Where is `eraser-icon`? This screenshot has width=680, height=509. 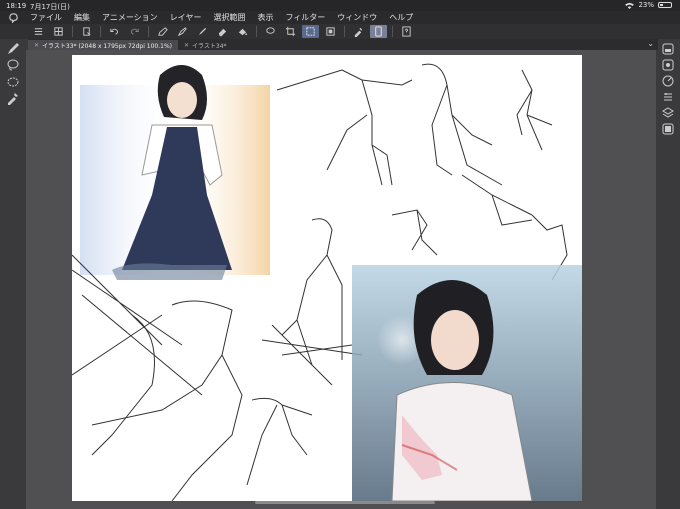 eraser-icon is located at coordinates (222, 31).